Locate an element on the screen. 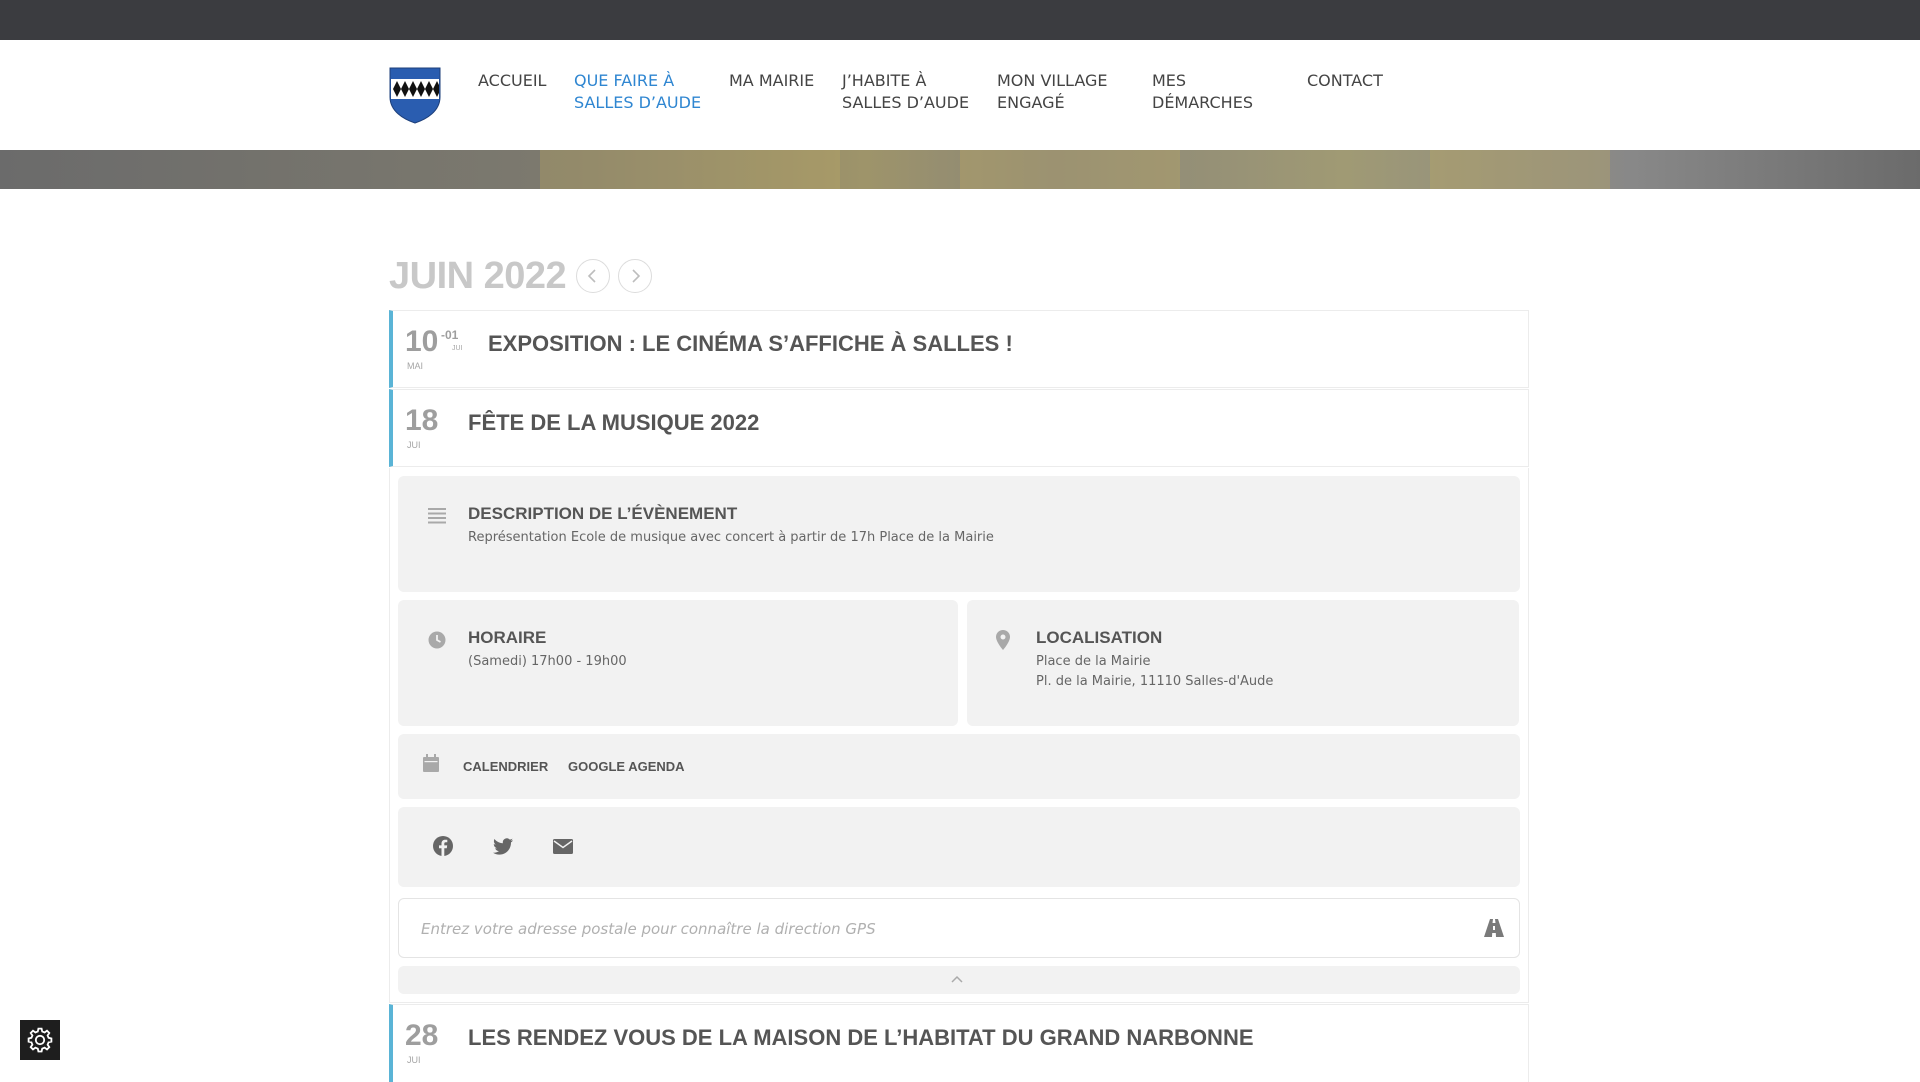 The image size is (1920, 1082). email-icon is located at coordinates (563, 846).